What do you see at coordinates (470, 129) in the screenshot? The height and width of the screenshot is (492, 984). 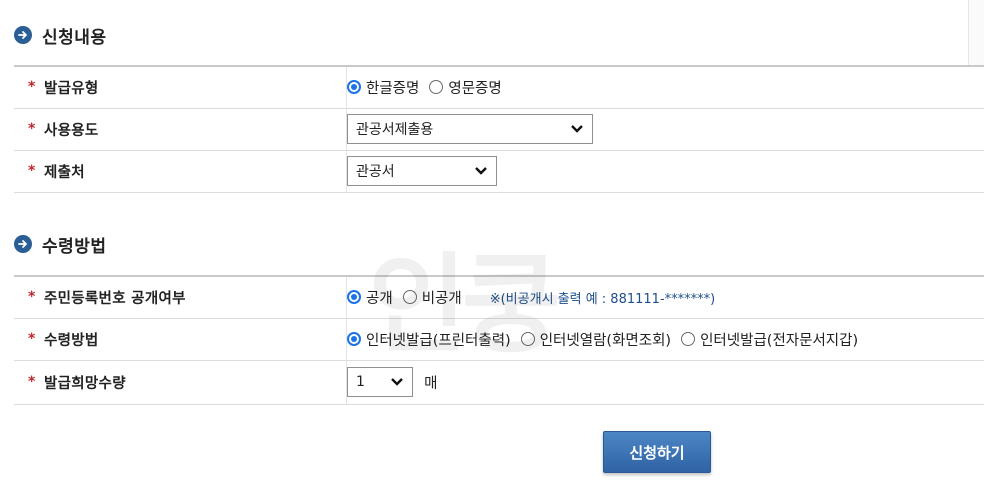 I see `purpose-select: 관공서제출용` at bounding box center [470, 129].